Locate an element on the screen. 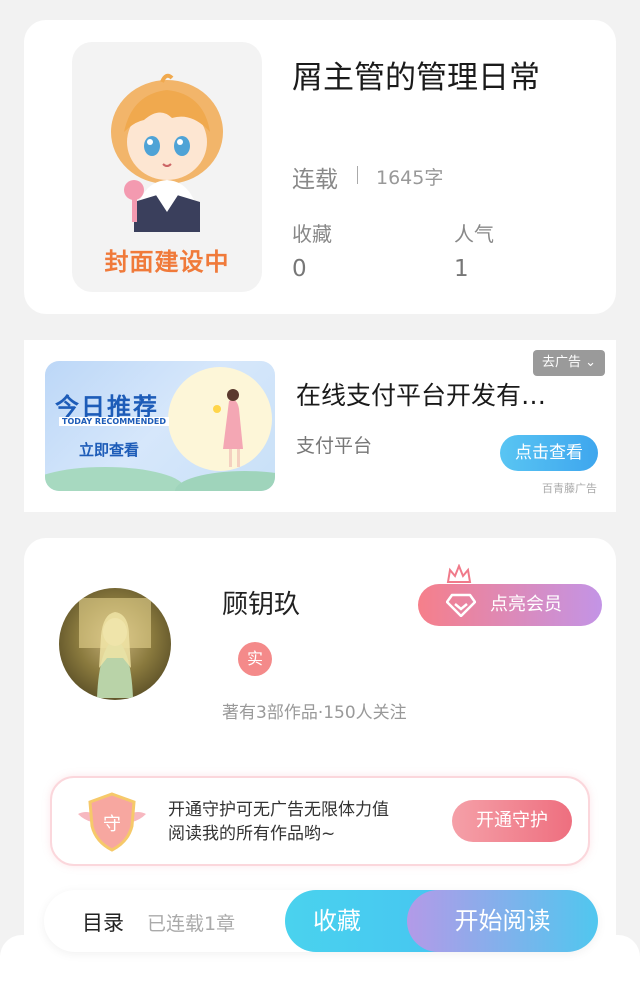 This screenshot has width=640, height=989. author-meta: 著有3部作品·150人关注 is located at coordinates (314, 713).